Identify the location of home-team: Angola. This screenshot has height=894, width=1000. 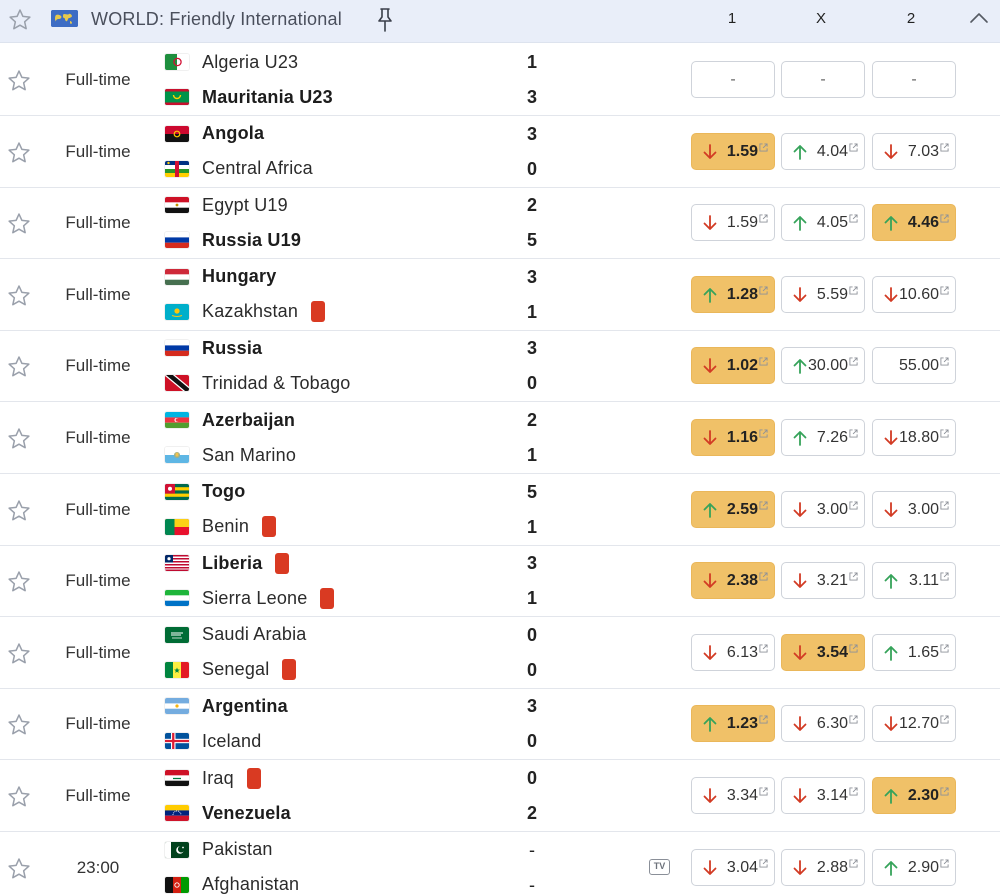
(214, 134).